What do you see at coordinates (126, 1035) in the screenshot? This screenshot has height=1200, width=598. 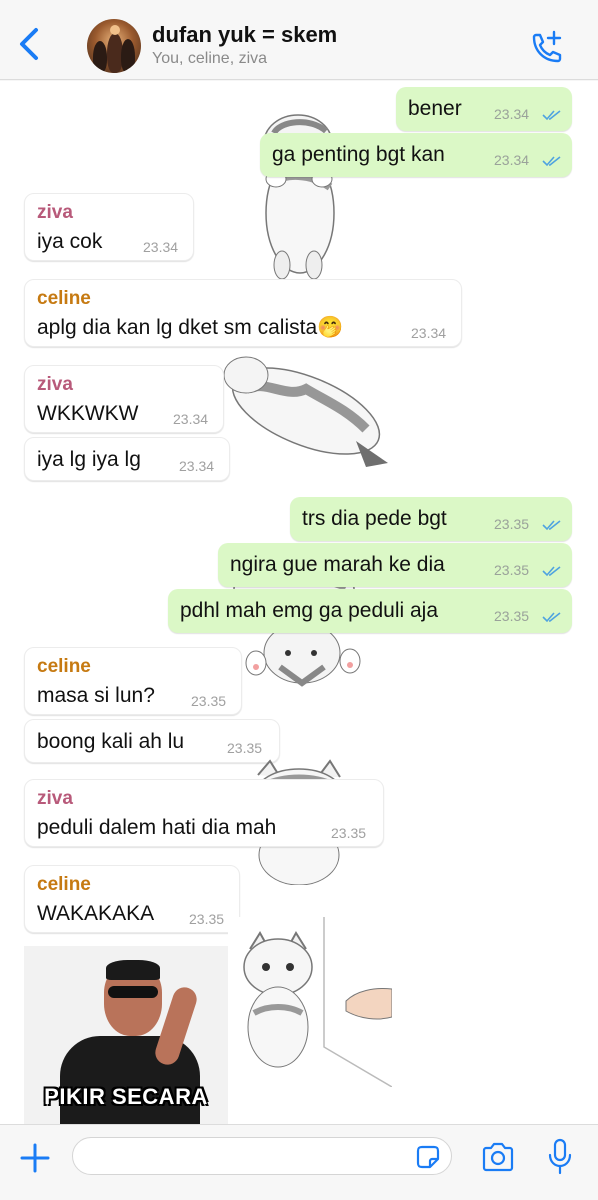 I see `meme-image: PIKIR SECARA` at bounding box center [126, 1035].